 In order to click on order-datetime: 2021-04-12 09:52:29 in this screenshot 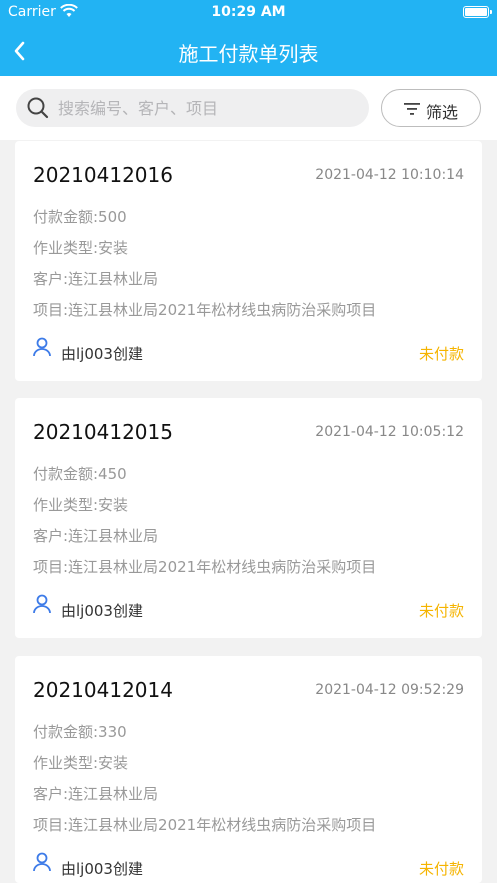, I will do `click(389, 690)`.